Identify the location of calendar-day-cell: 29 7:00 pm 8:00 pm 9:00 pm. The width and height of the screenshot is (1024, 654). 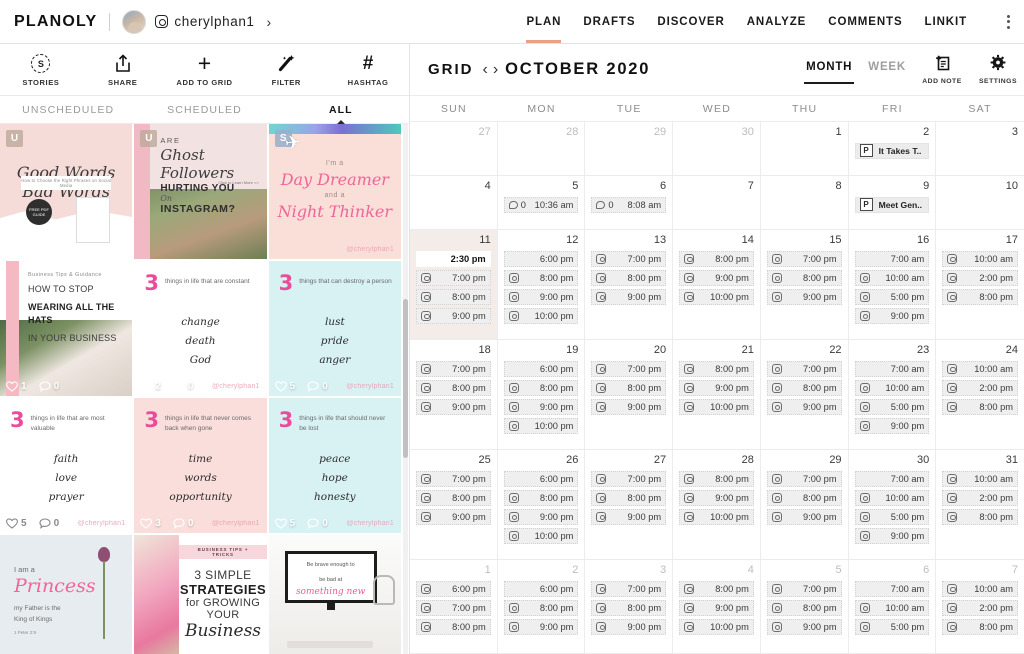
(805, 504).